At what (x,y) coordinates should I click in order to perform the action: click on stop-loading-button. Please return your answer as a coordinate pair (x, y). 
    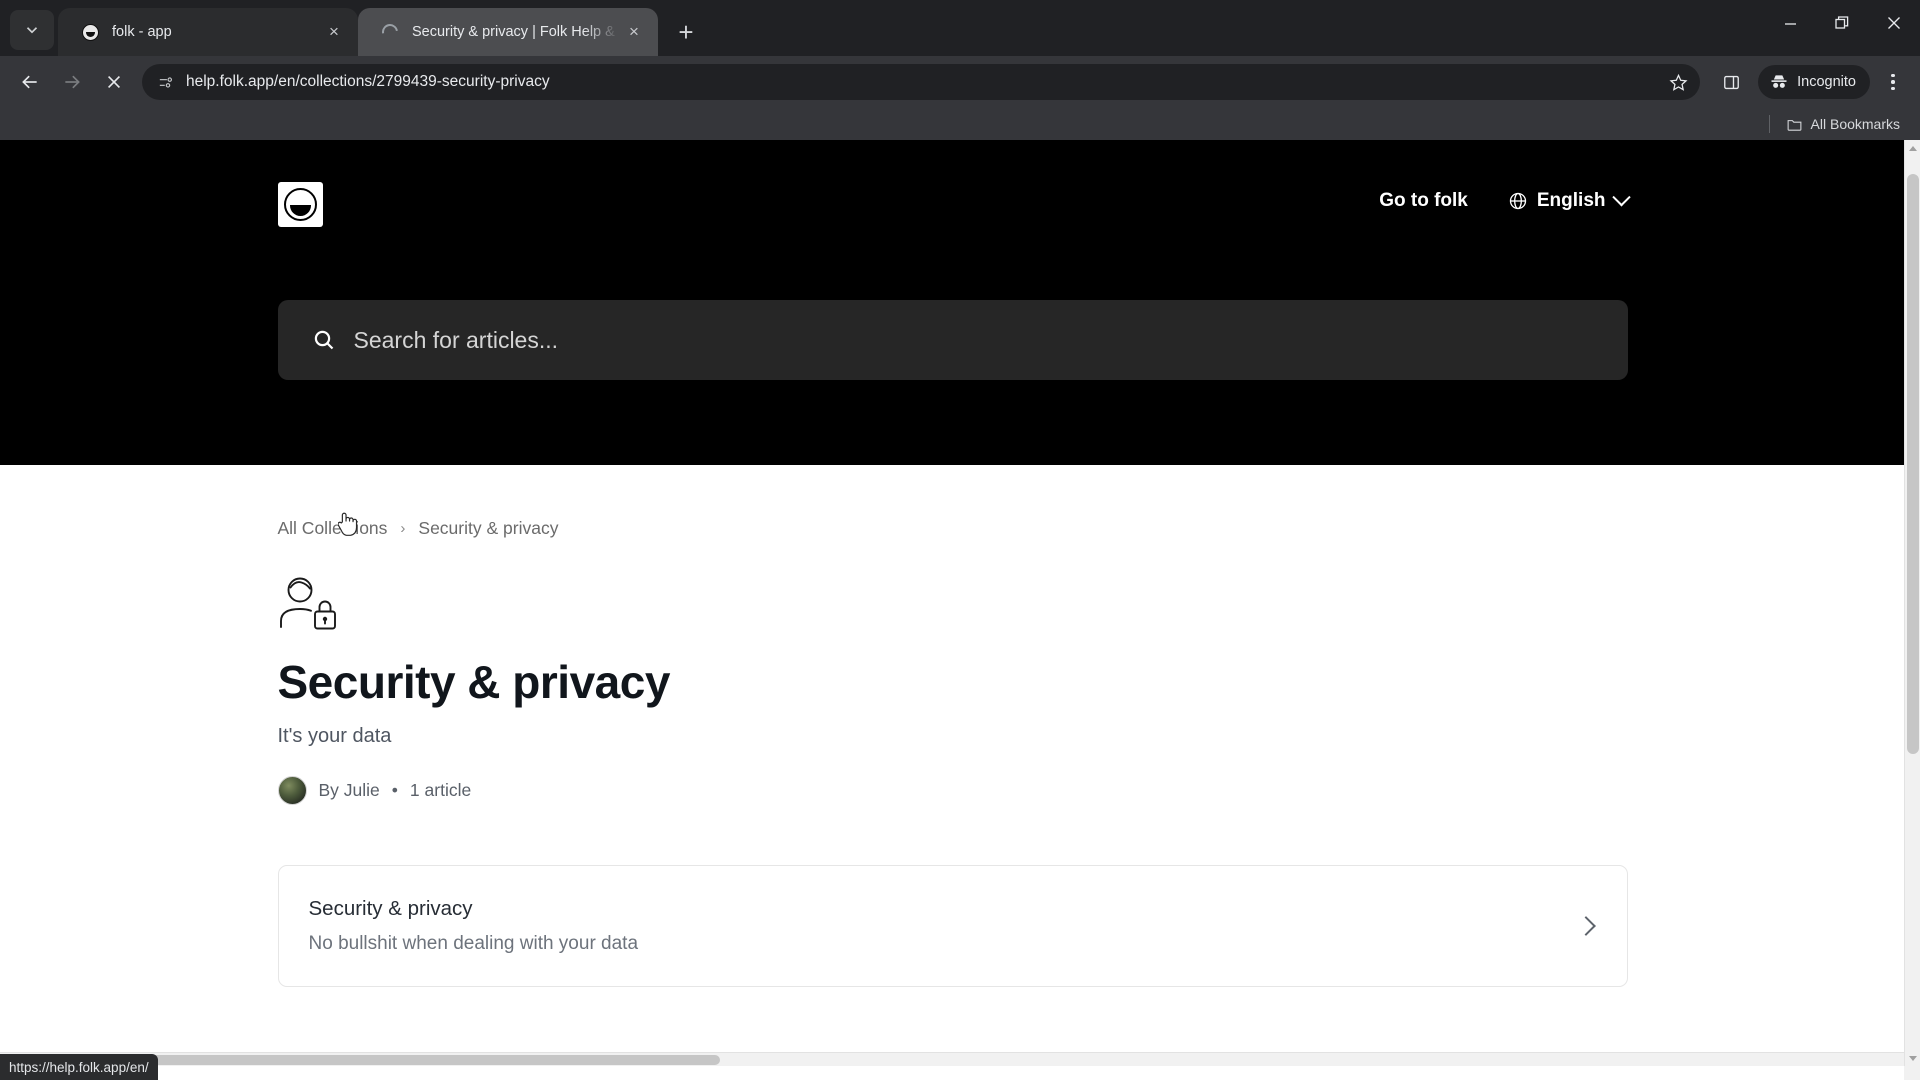
    Looking at the image, I should click on (114, 82).